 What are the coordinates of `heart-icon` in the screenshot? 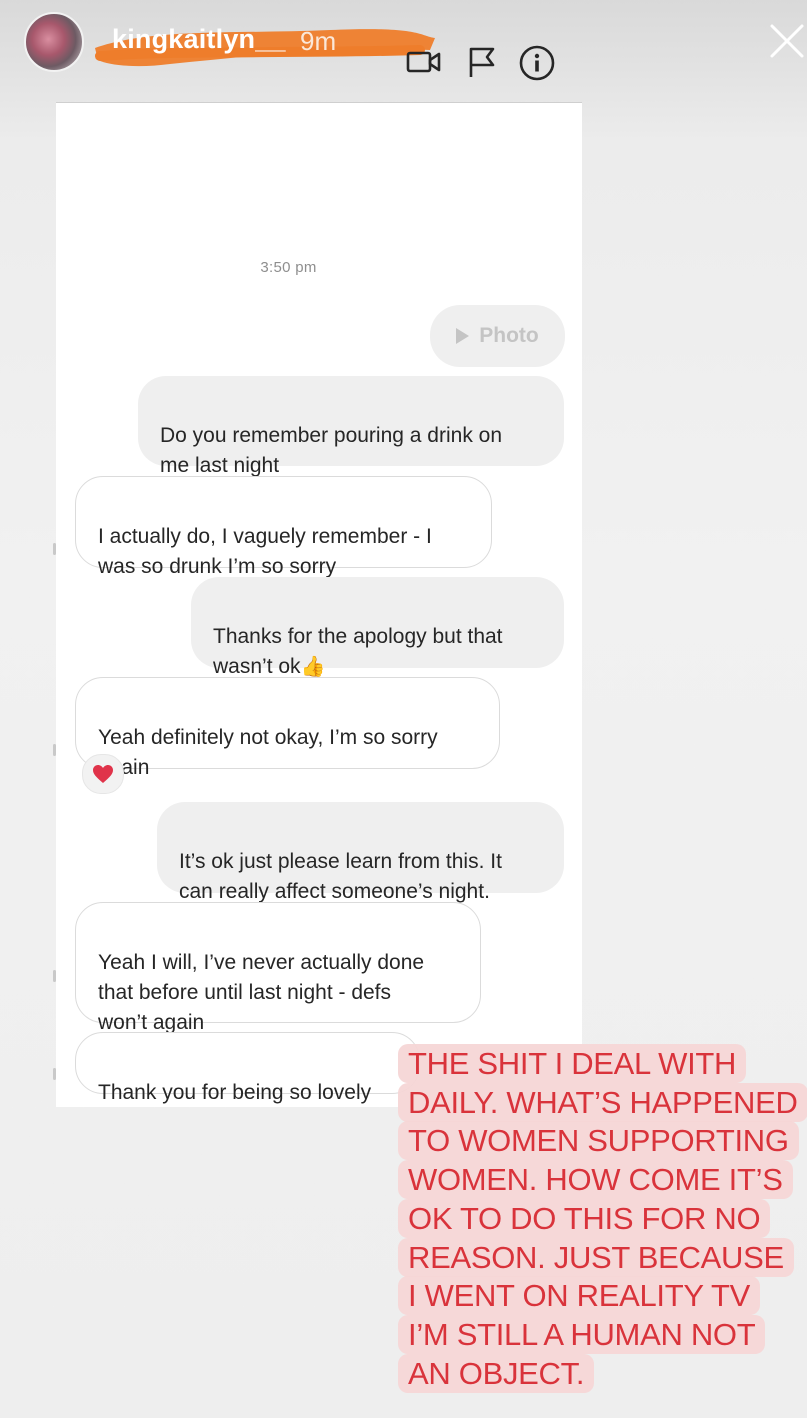 It's located at (103, 774).